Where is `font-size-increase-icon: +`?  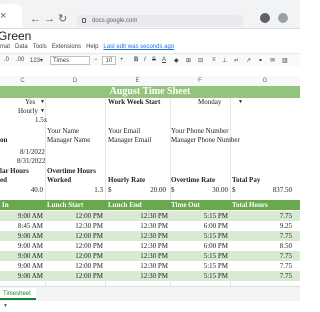 font-size-increase-icon: + is located at coordinates (122, 60).